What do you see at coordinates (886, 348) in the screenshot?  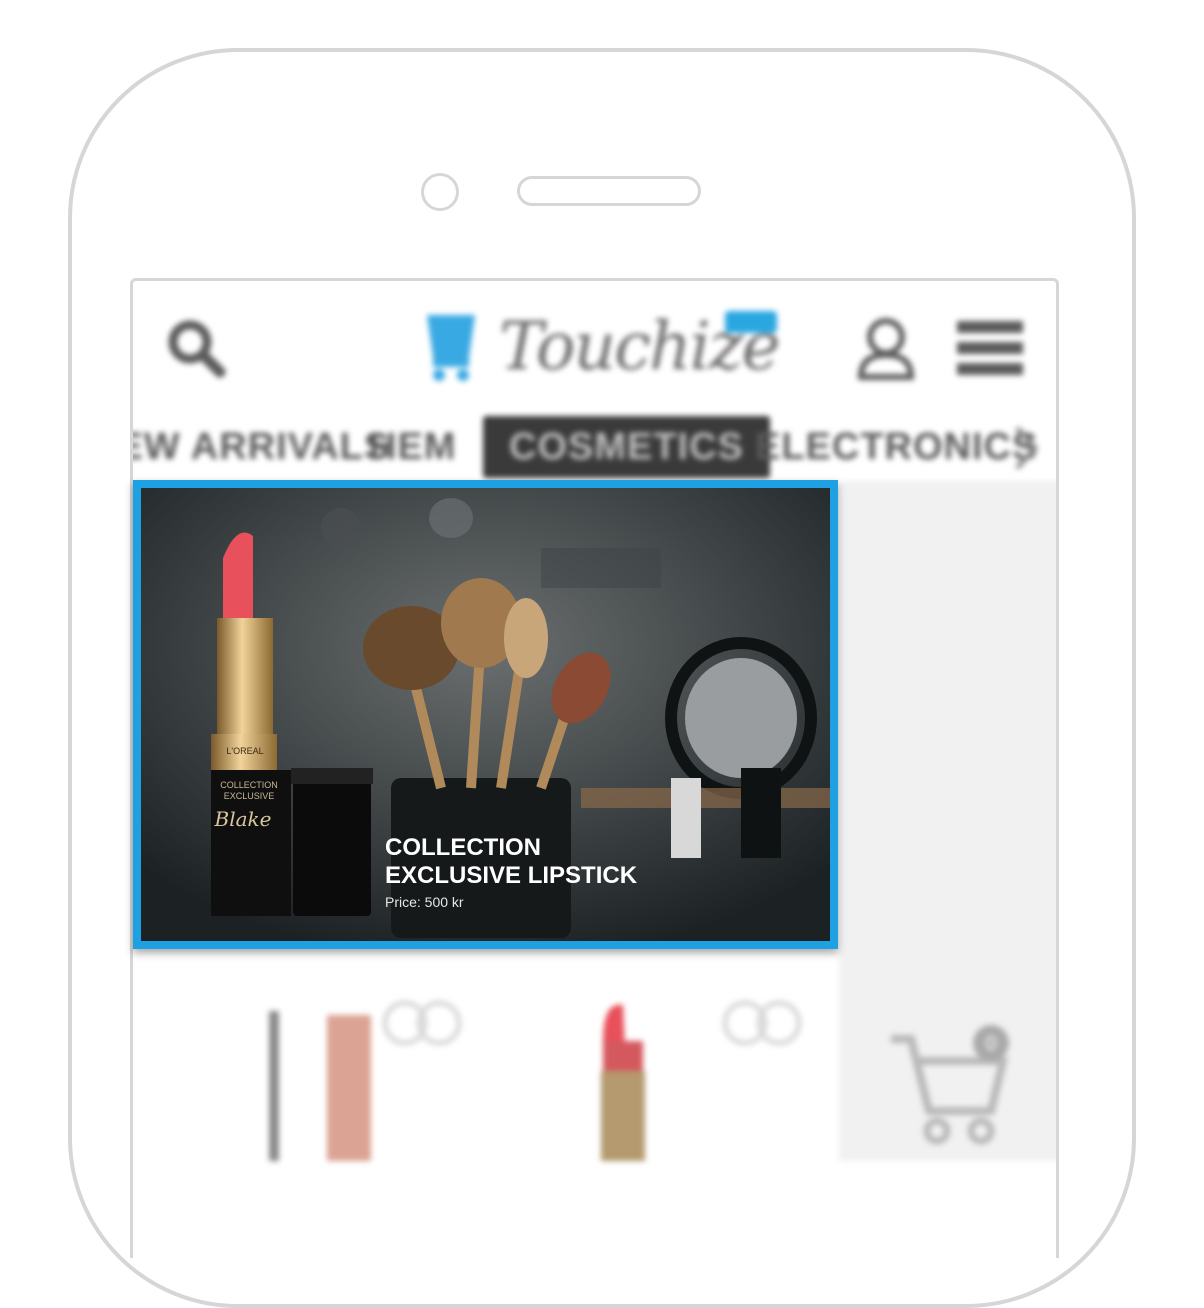 I see `user-icon` at bounding box center [886, 348].